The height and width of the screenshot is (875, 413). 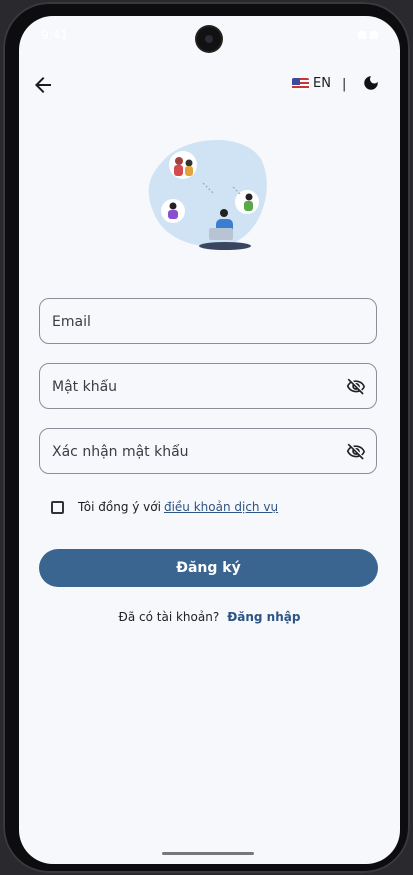 What do you see at coordinates (221, 507) in the screenshot?
I see `terms-link: điều khoản dịch vụ` at bounding box center [221, 507].